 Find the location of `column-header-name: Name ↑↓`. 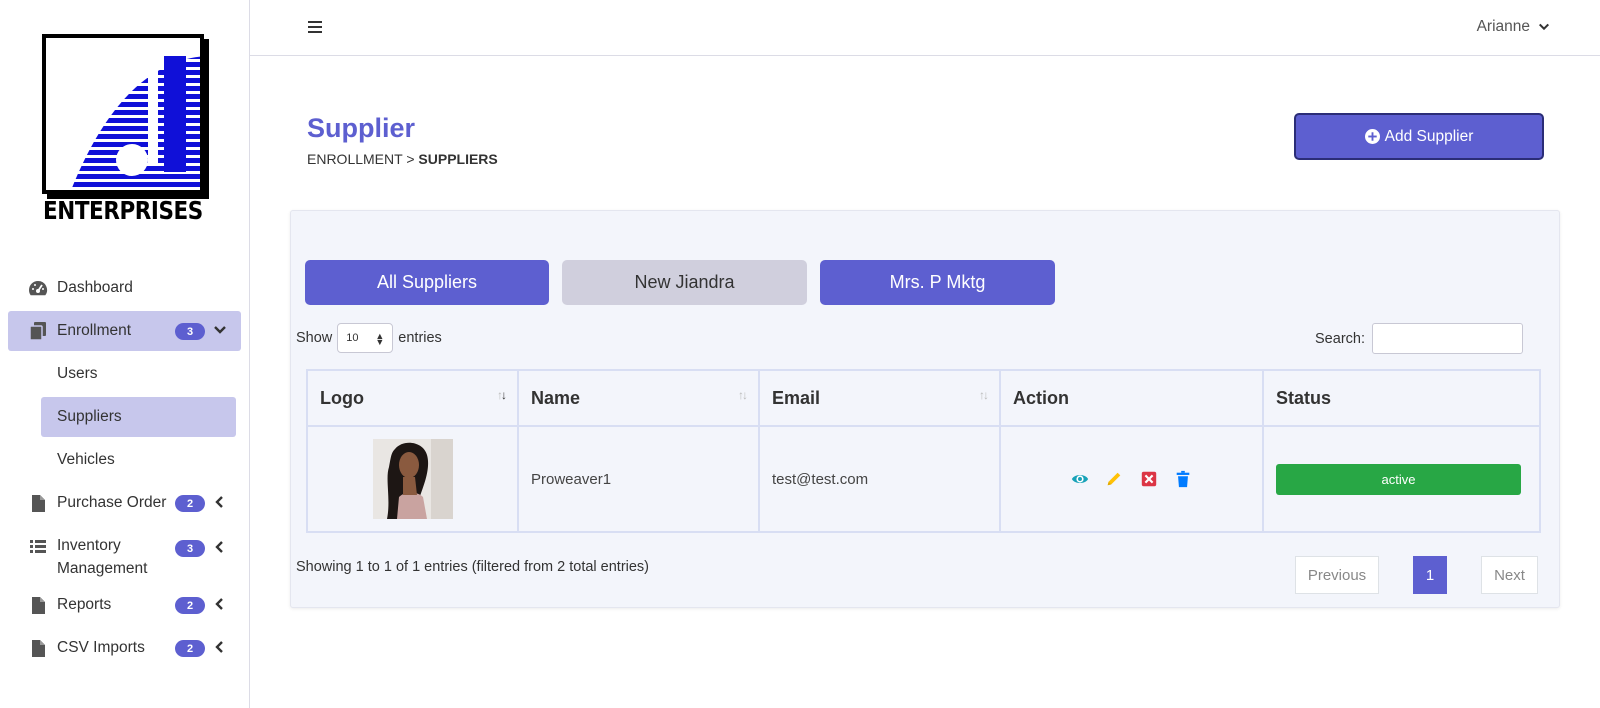

column-header-name: Name ↑↓ is located at coordinates (638, 398).